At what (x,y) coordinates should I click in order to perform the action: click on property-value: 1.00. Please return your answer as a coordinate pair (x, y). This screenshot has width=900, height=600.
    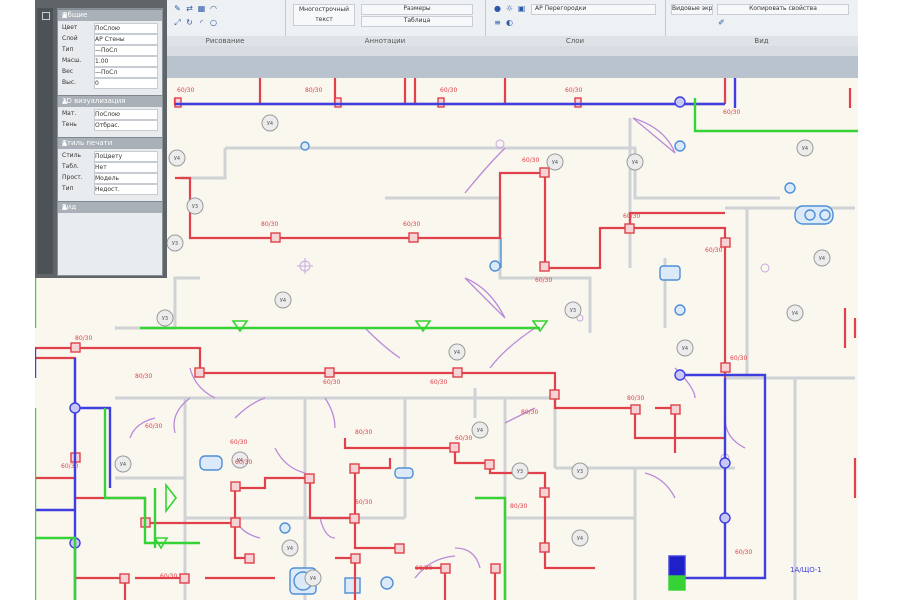
    Looking at the image, I should click on (126, 61).